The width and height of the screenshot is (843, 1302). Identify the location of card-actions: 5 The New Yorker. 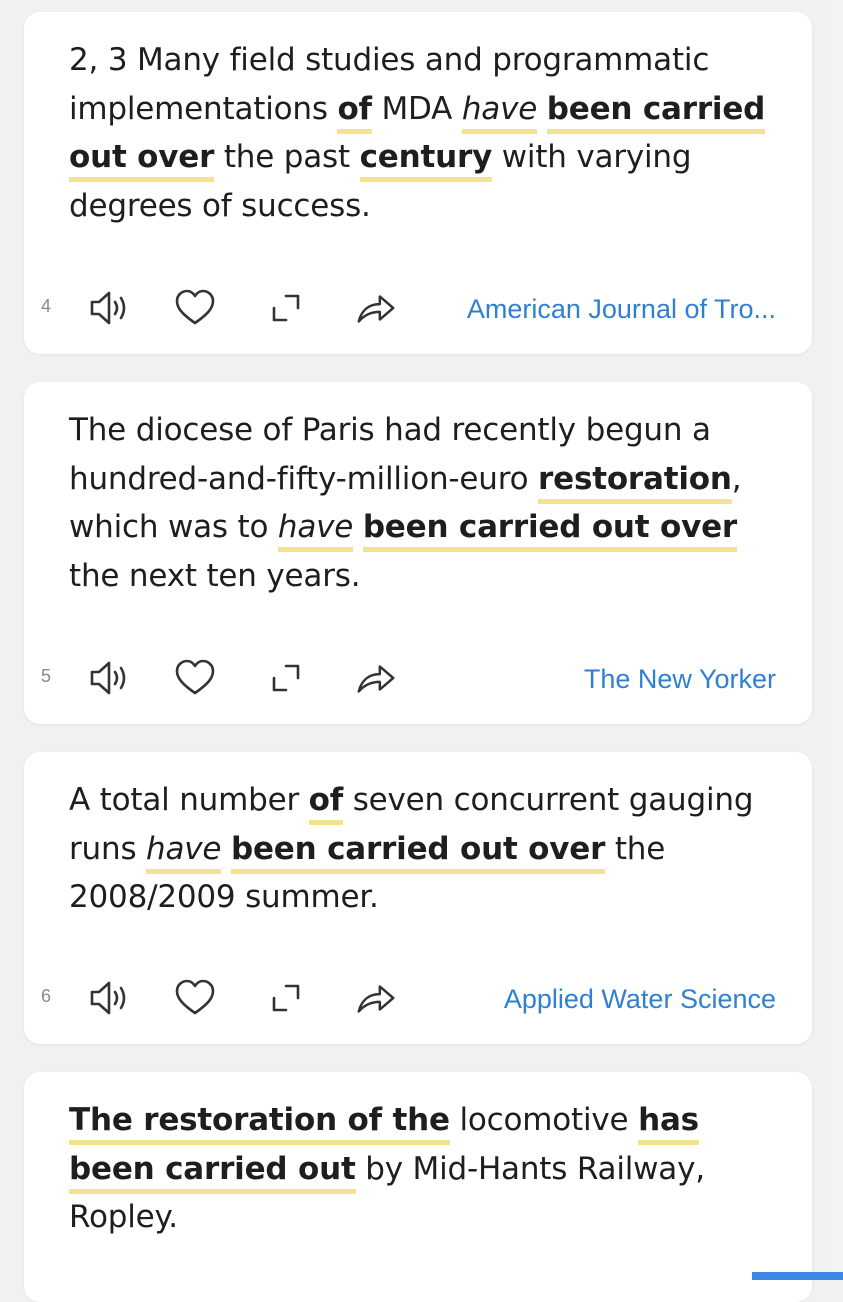
(418, 678).